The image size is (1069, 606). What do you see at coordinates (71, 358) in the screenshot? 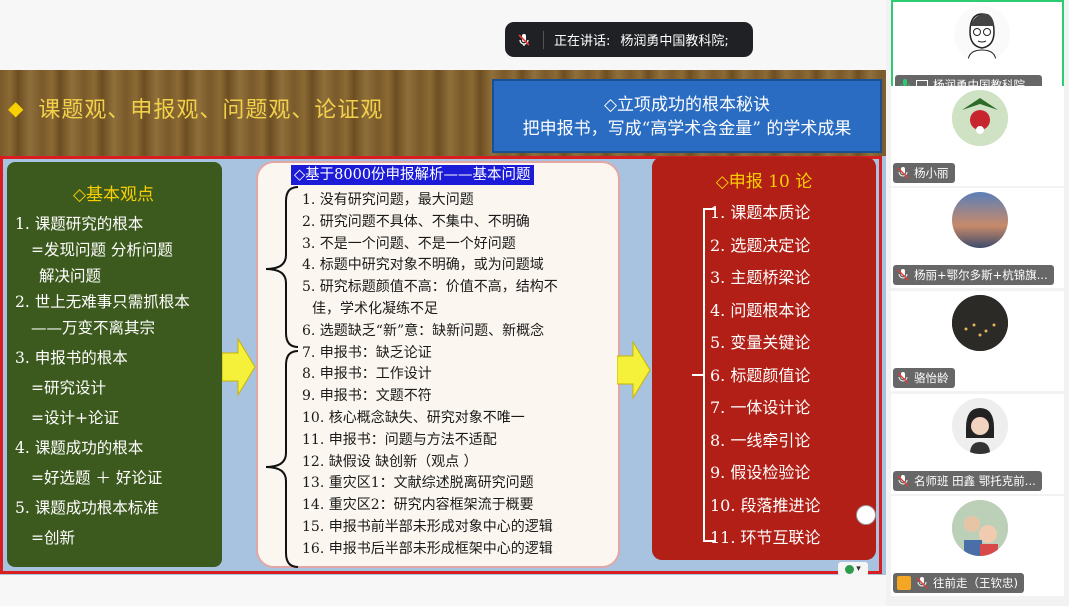
I see `basic-view-line: 3. 申报书的根本` at bounding box center [71, 358].